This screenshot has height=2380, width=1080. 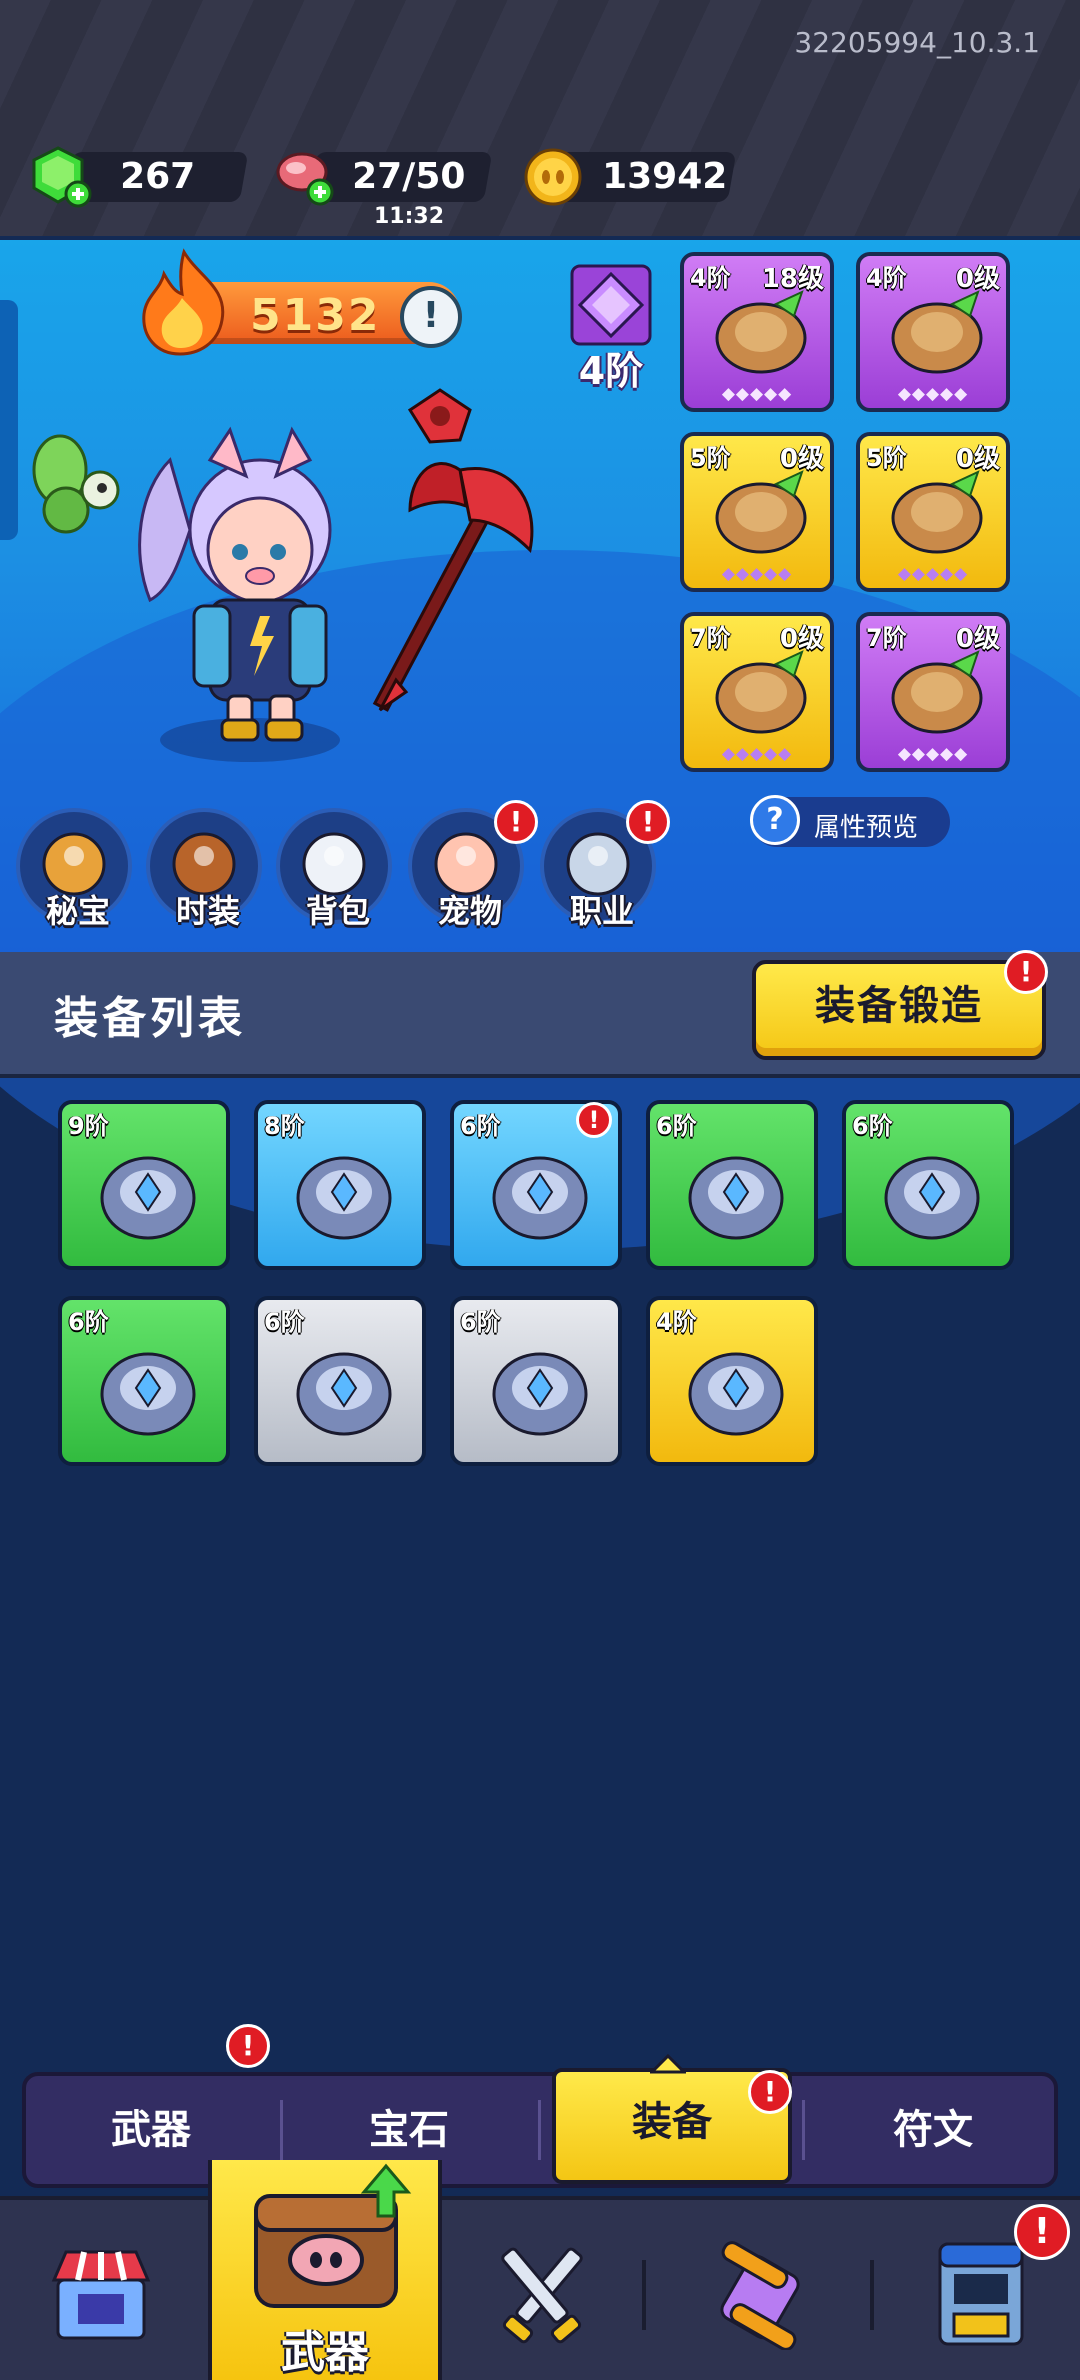 I want to click on forge-alert-icon: !, so click(x=1026, y=972).